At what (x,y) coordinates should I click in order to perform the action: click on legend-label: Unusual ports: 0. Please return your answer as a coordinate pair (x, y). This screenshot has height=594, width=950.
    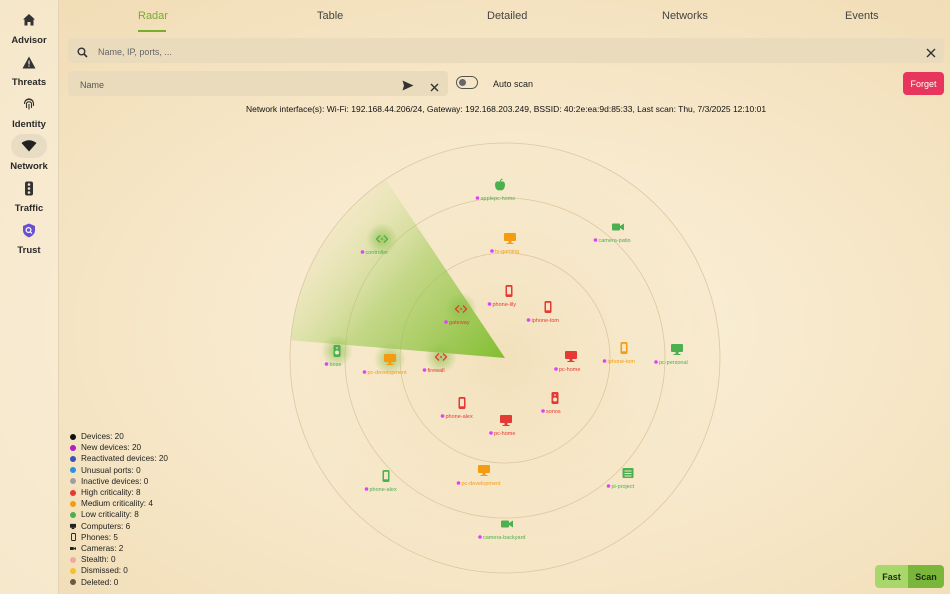
    Looking at the image, I should click on (111, 470).